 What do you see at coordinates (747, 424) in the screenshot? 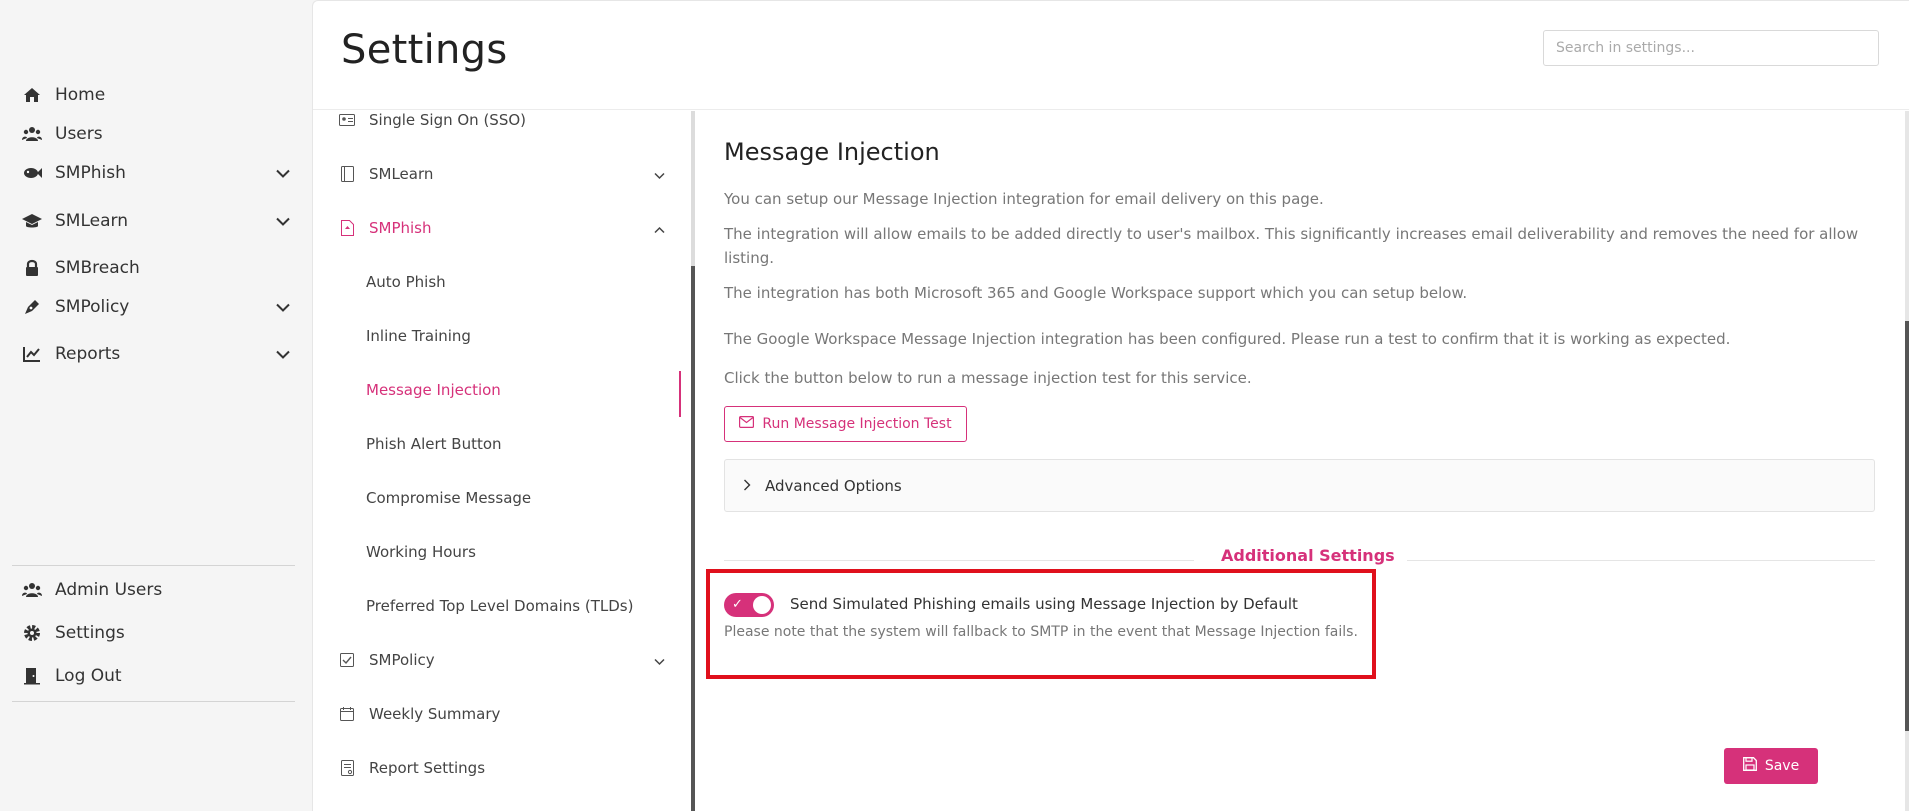
I see `envelope-icon` at bounding box center [747, 424].